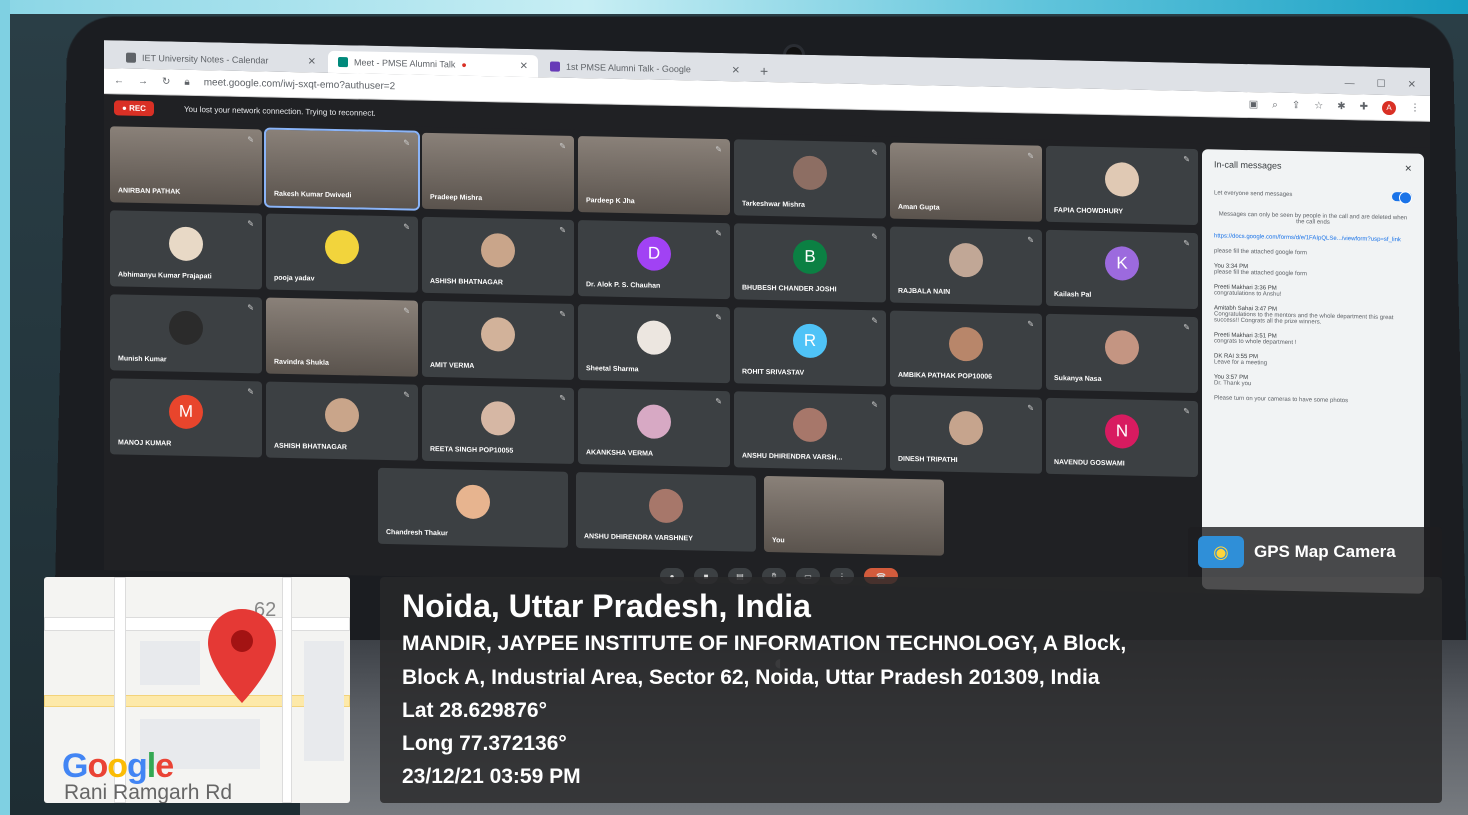 The height and width of the screenshot is (815, 1468). What do you see at coordinates (1253, 104) in the screenshot?
I see `cast-icon: ▣` at bounding box center [1253, 104].